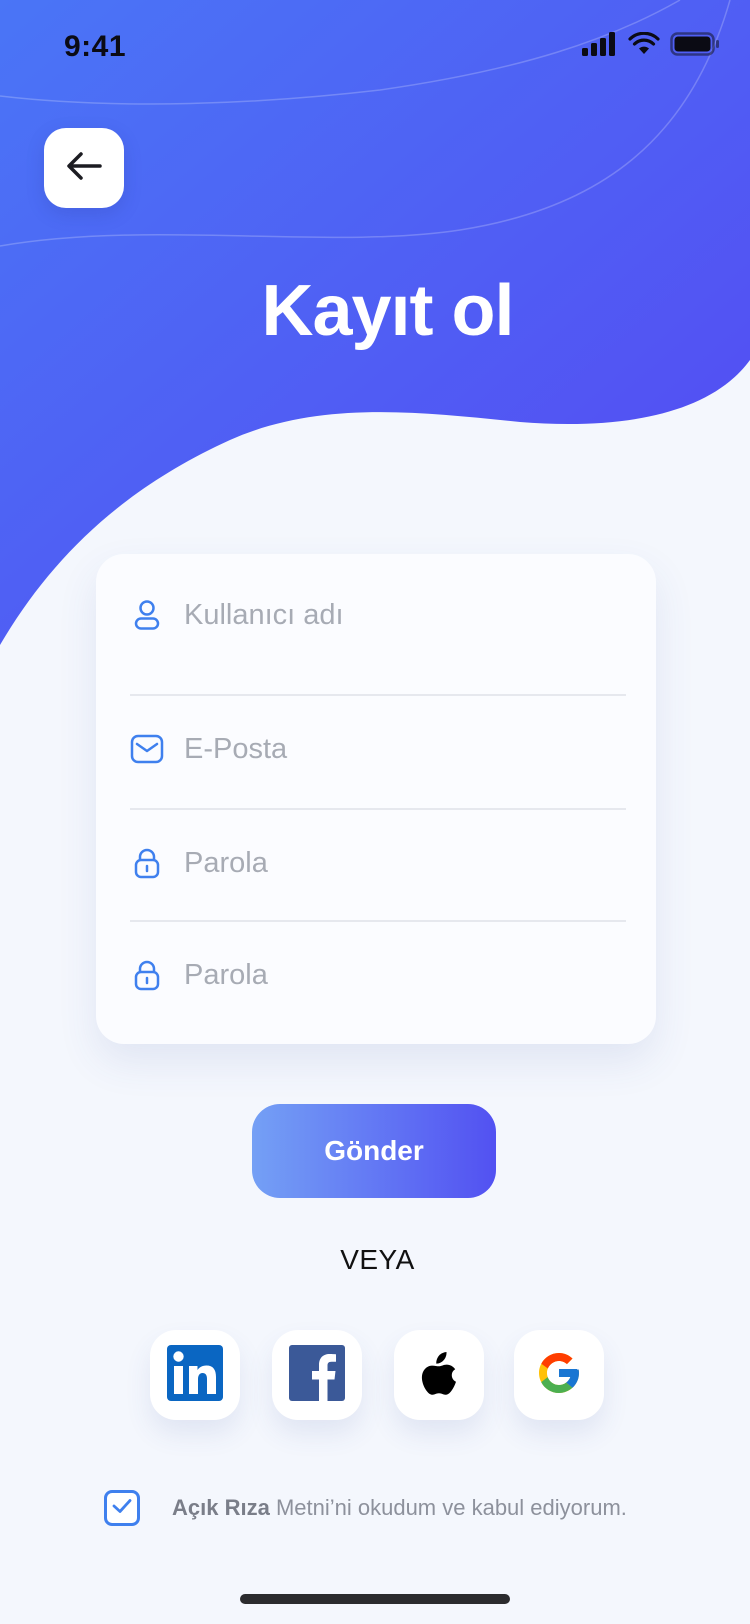 This screenshot has width=750, height=1624. What do you see at coordinates (394, 615) in the screenshot?
I see `username-input` at bounding box center [394, 615].